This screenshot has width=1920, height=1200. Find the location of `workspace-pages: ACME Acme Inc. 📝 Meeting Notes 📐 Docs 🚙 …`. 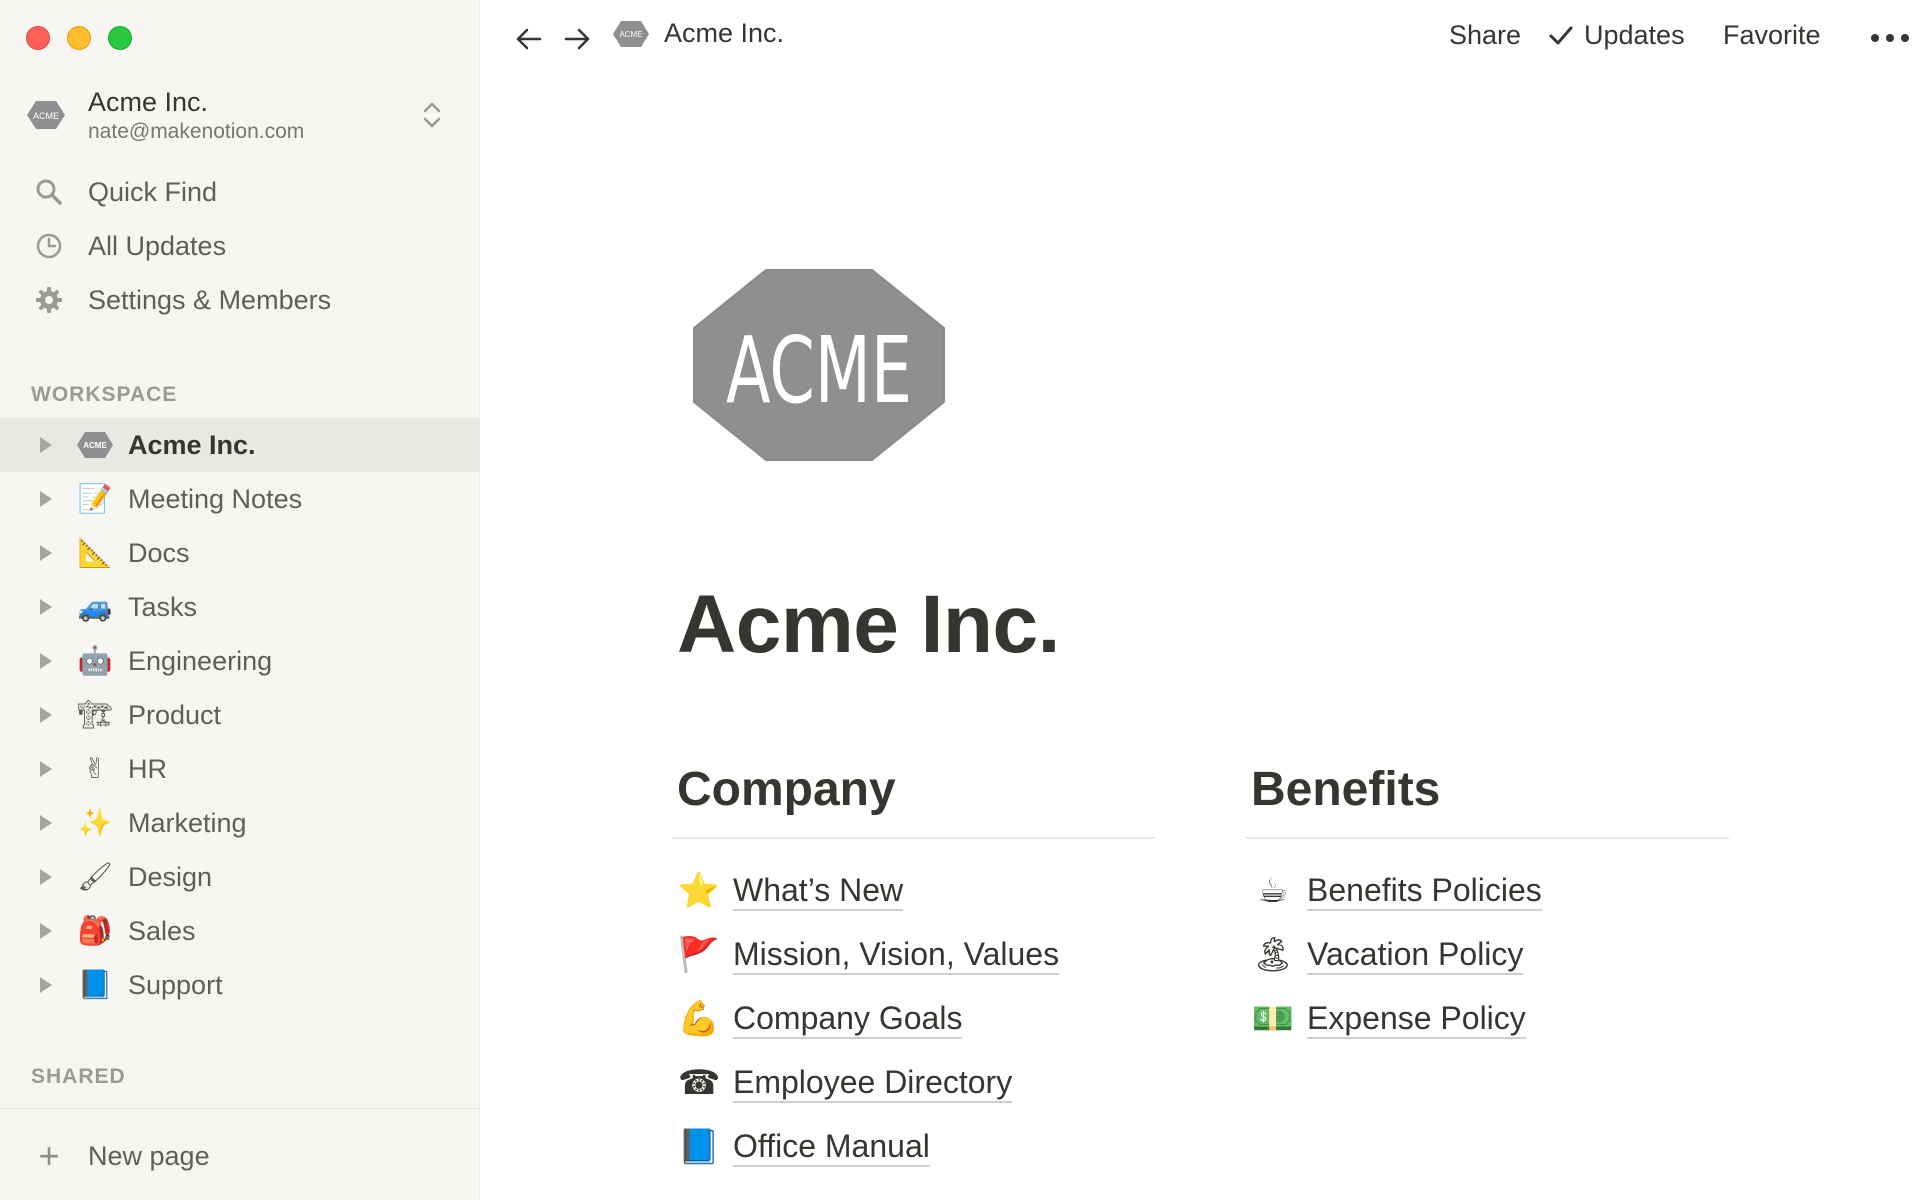

workspace-pages: ACME Acme Inc. 📝 Meeting Notes 📐 Docs 🚙 … is located at coordinates (240, 715).